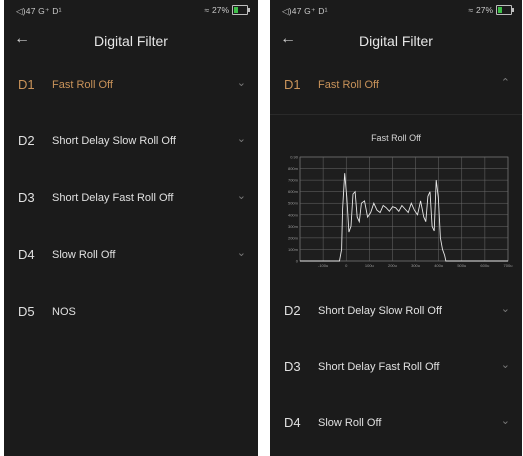  I want to click on x-tick-label: 500u, so click(461, 265).